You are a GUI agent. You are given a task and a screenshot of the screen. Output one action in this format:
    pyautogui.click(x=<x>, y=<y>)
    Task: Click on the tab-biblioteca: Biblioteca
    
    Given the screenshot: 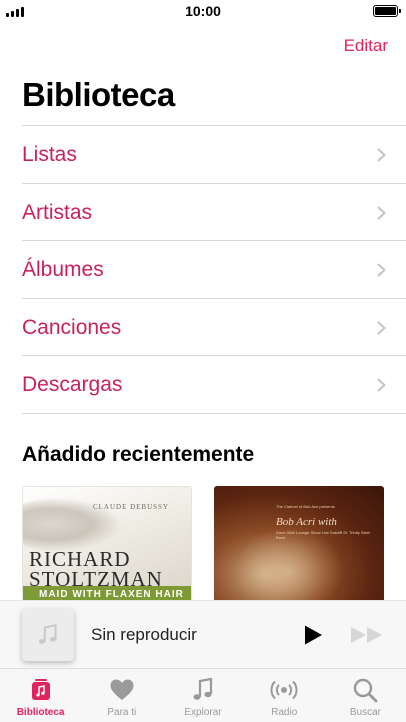 What is the action you would take?
    pyautogui.click(x=40, y=695)
    